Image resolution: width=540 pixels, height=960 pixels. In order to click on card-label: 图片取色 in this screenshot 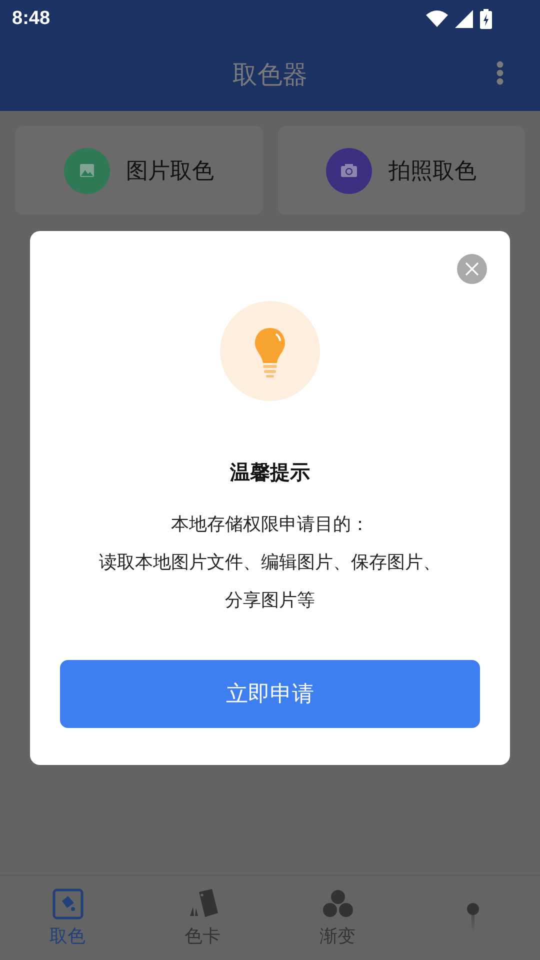, I will do `click(170, 172)`.